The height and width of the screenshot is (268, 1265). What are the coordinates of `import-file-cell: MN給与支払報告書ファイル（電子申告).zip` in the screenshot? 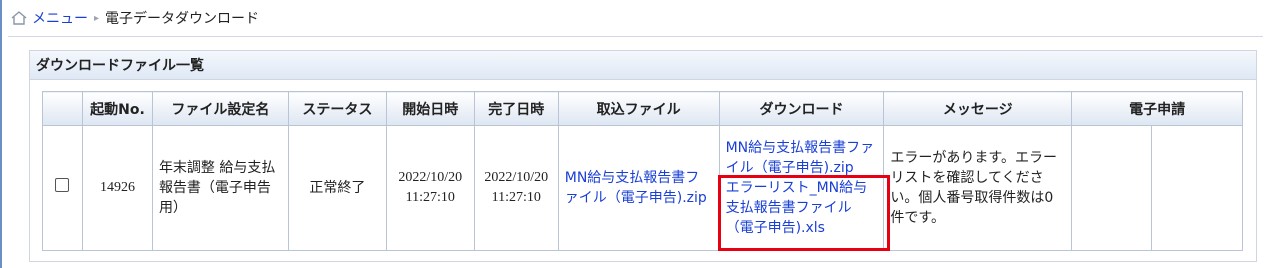 It's located at (638, 188).